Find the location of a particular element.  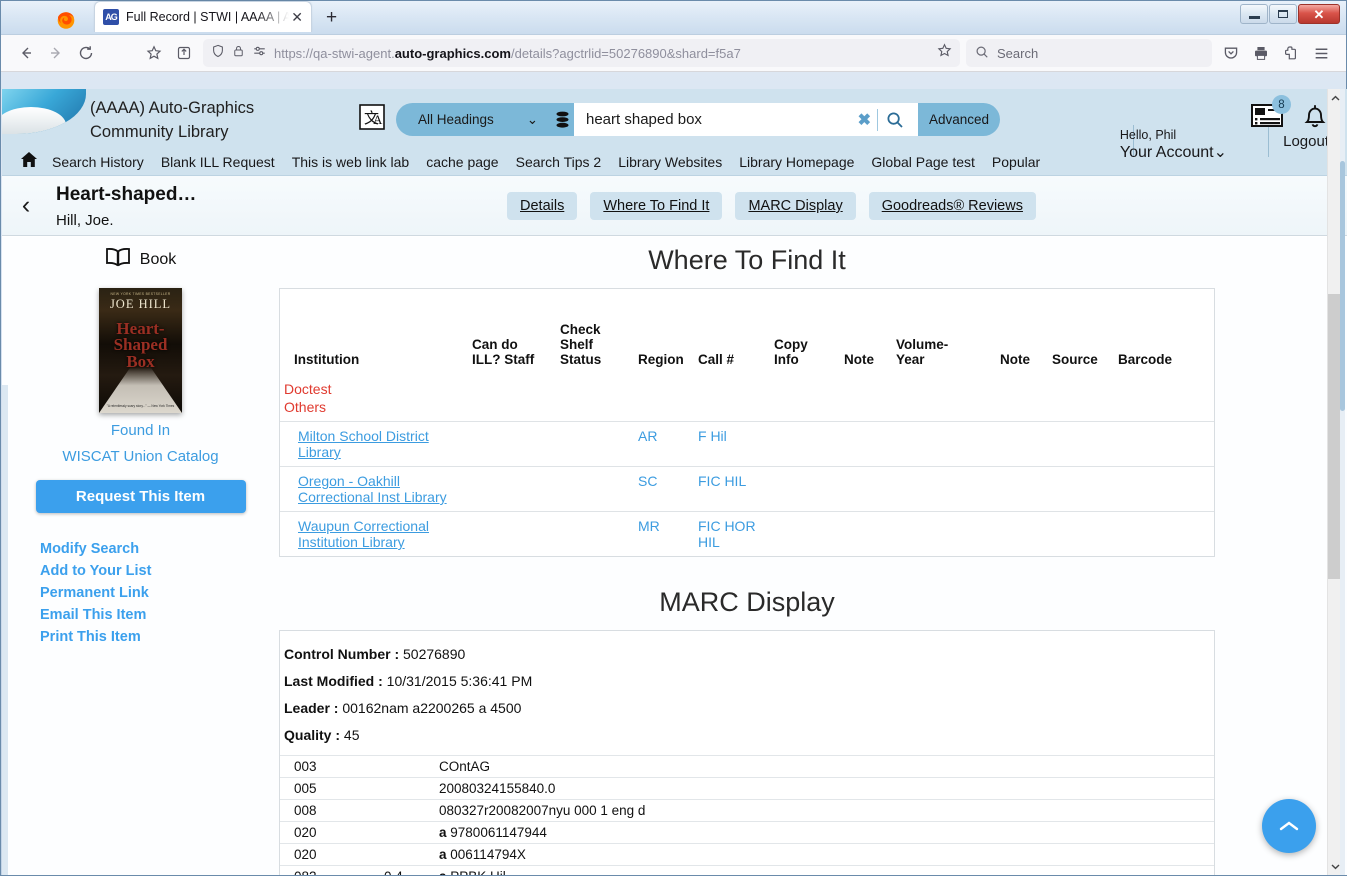

marc-field-row: 005 20080324155840.0 is located at coordinates (747, 788).